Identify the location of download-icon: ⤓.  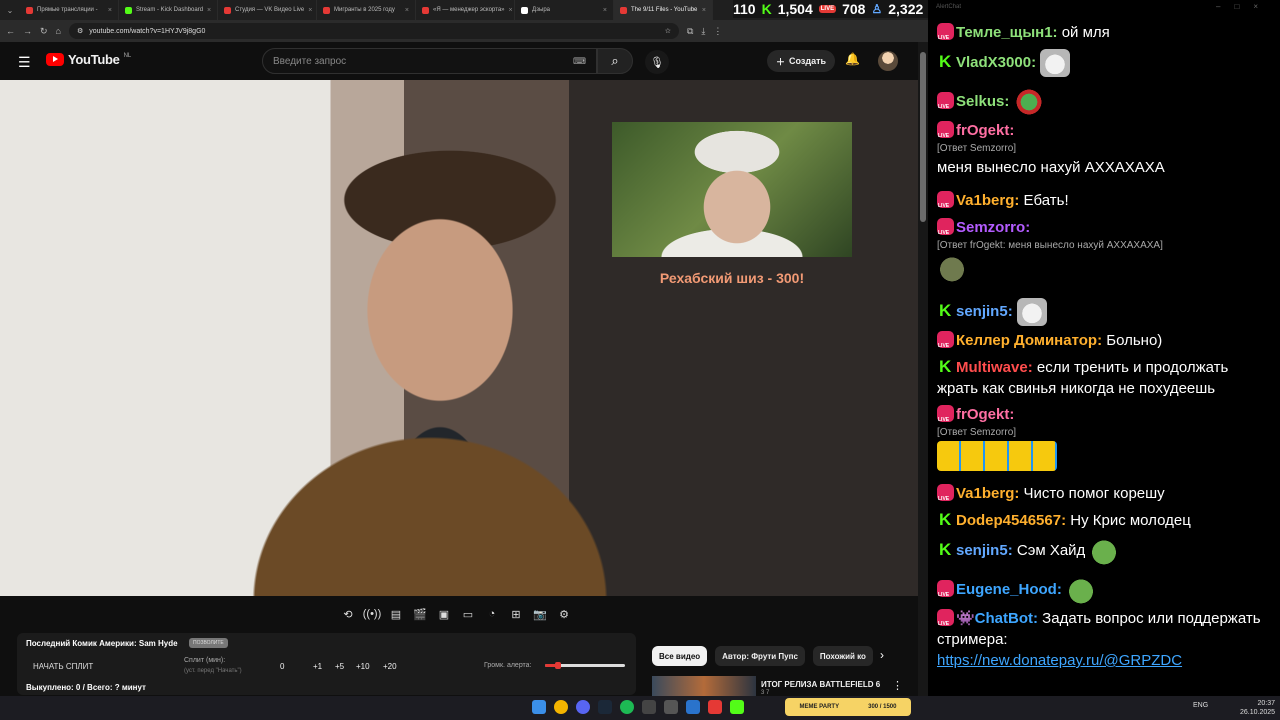
(703, 31).